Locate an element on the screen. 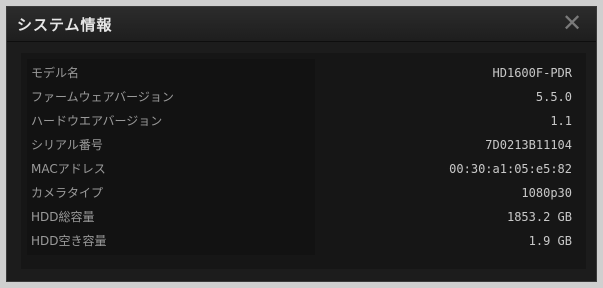  info-label: ハードウエアバージョン is located at coordinates (97, 121).